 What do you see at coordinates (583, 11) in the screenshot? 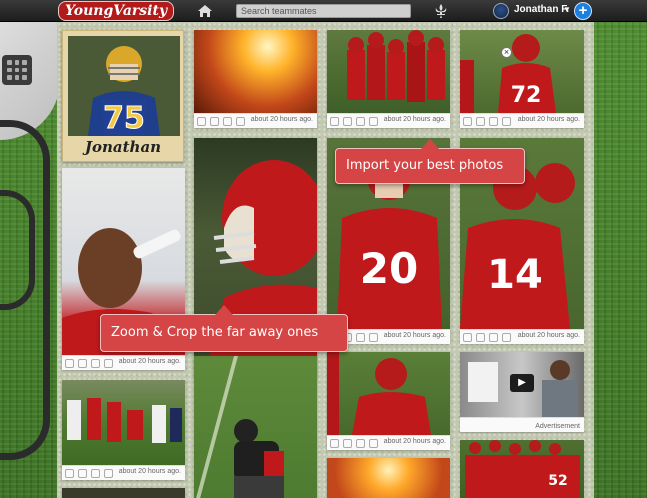
I see `add-button: +` at bounding box center [583, 11].